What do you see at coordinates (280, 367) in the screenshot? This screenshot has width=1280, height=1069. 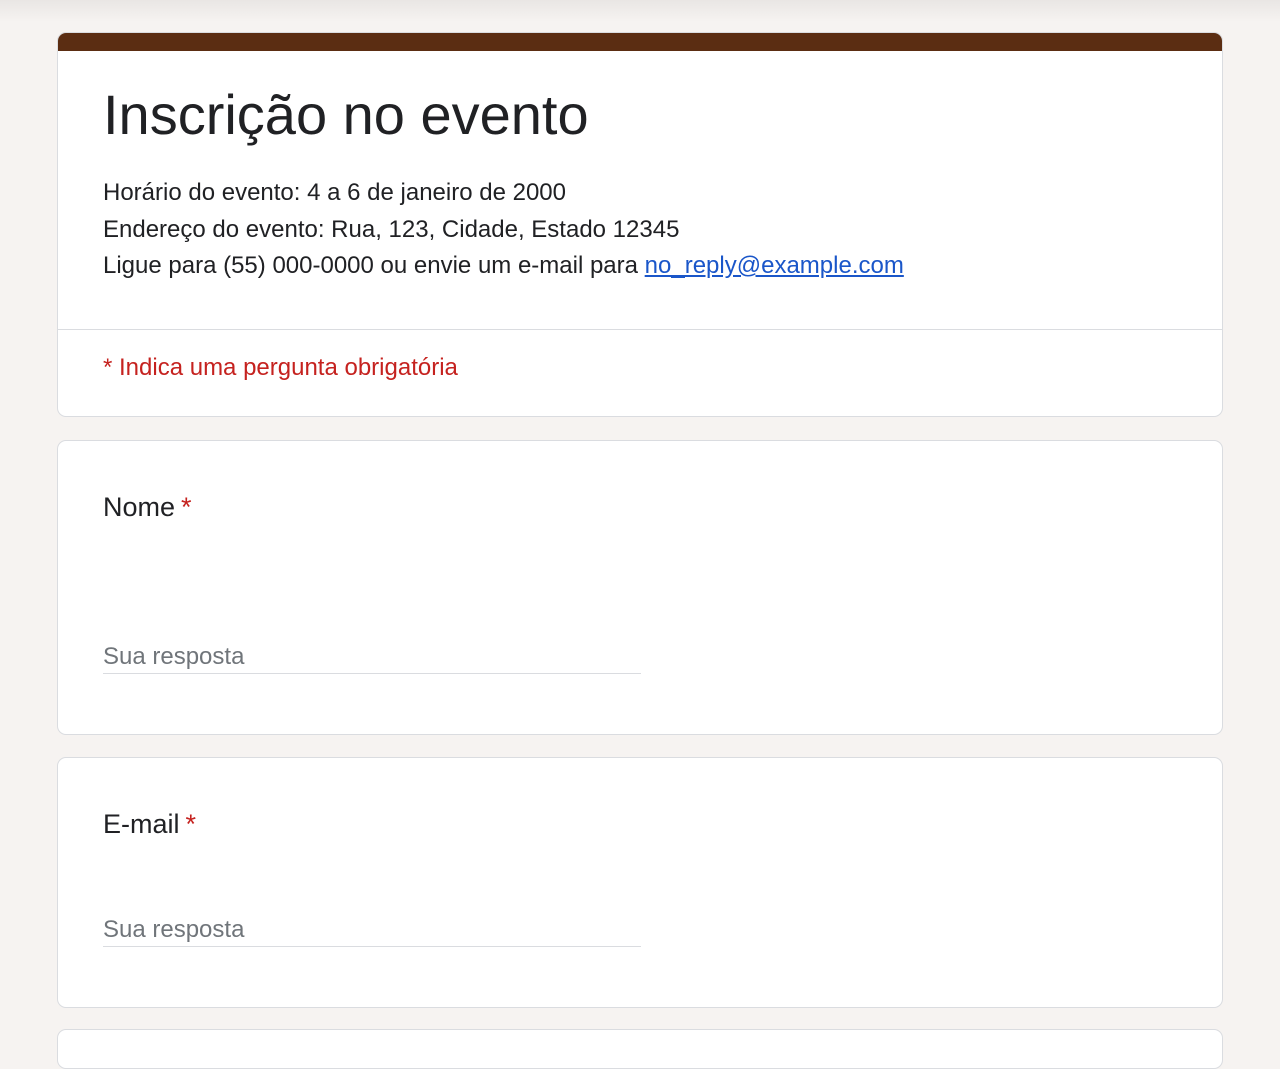 I see `required-note: * Indica uma pergunta obrigatória` at bounding box center [280, 367].